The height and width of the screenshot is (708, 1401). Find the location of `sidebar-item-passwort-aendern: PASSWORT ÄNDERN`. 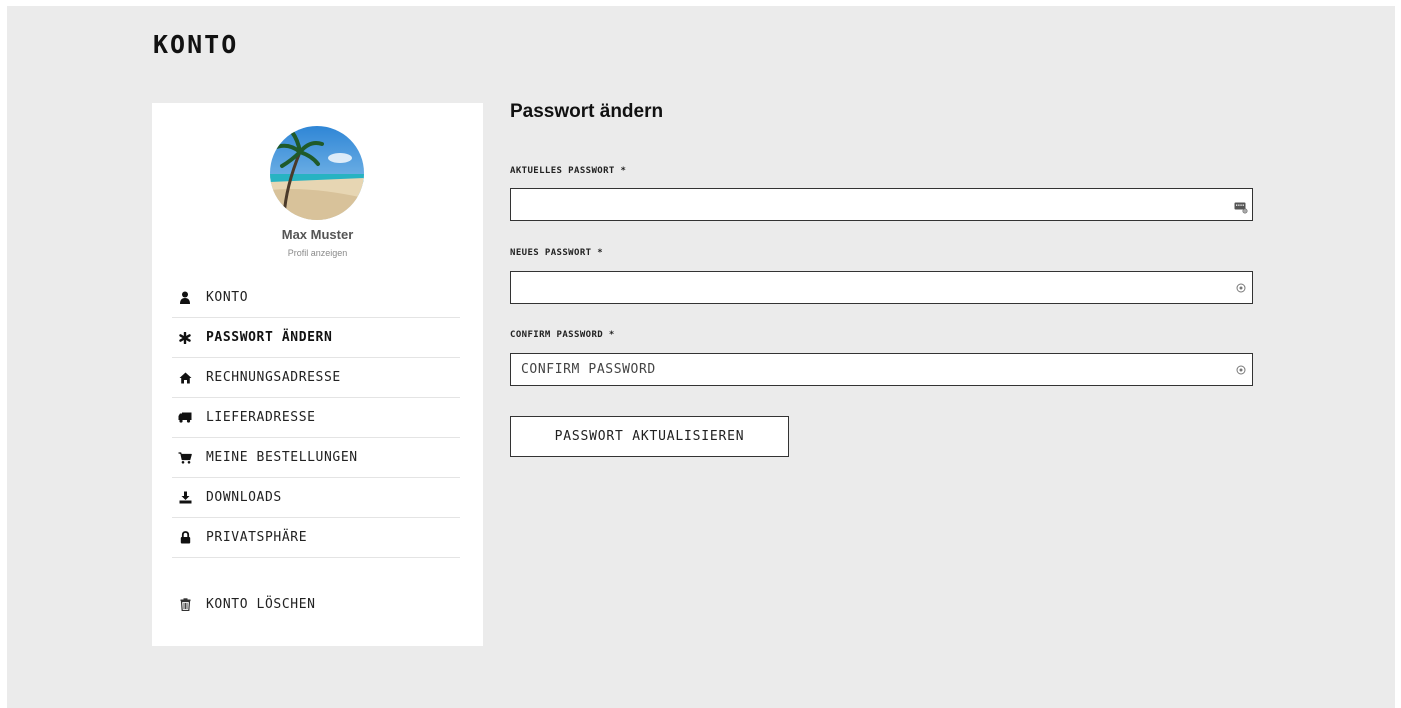

sidebar-item-passwort-aendern: PASSWORT ÄNDERN is located at coordinates (316, 338).